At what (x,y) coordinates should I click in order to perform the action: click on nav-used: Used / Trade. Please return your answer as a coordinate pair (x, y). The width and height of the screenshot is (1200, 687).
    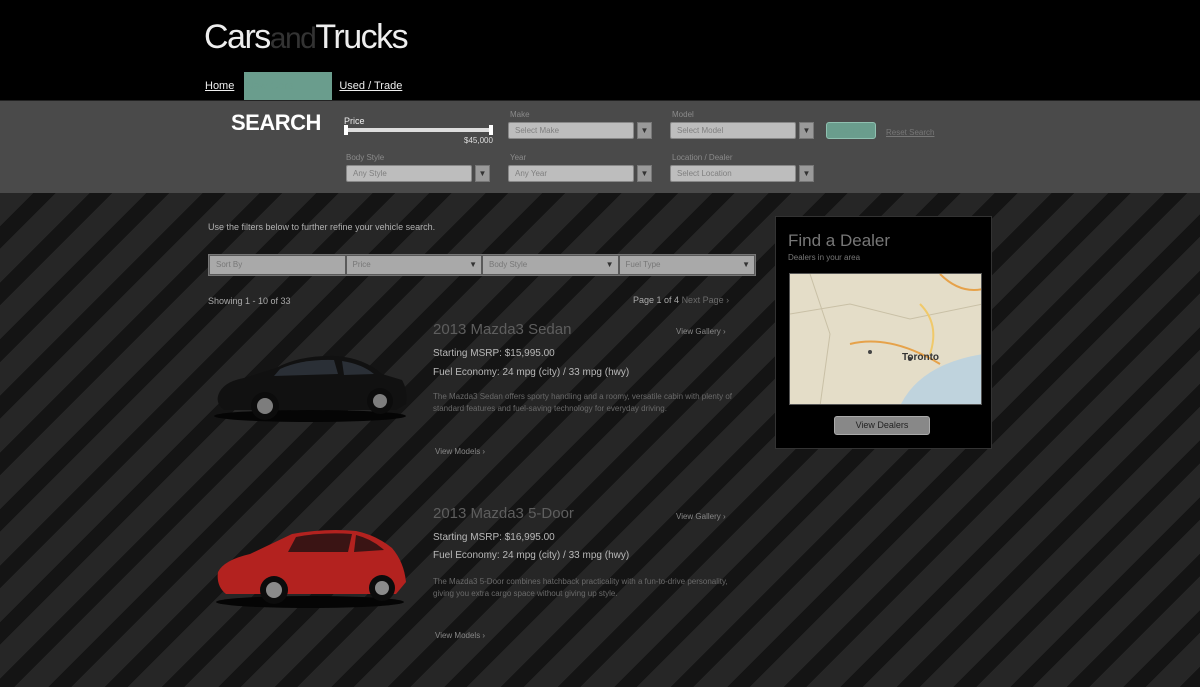
    Looking at the image, I should click on (372, 86).